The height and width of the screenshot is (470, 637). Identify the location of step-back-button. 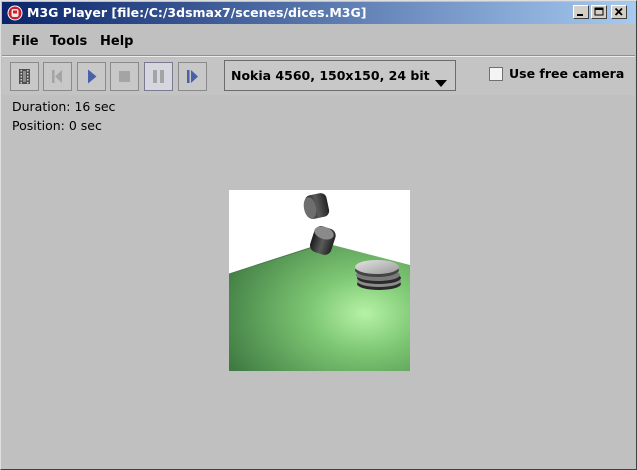
(57, 76).